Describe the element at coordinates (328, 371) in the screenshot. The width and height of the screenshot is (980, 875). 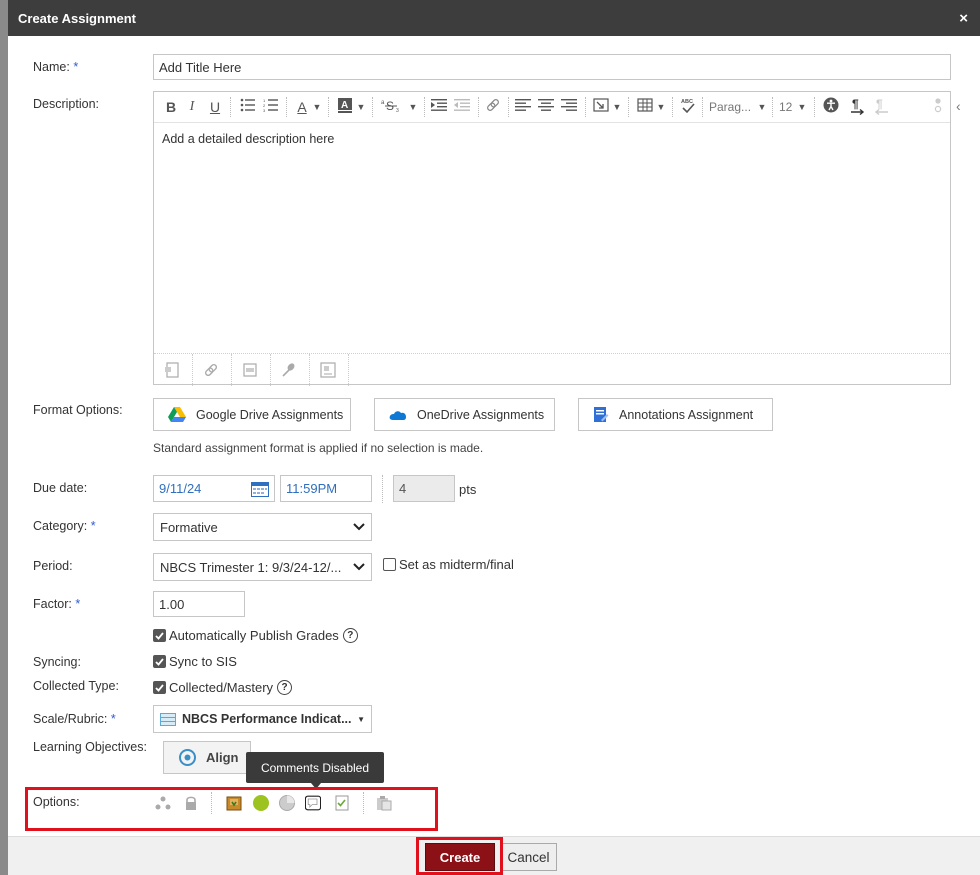
I see `insert-template-icon` at that location.